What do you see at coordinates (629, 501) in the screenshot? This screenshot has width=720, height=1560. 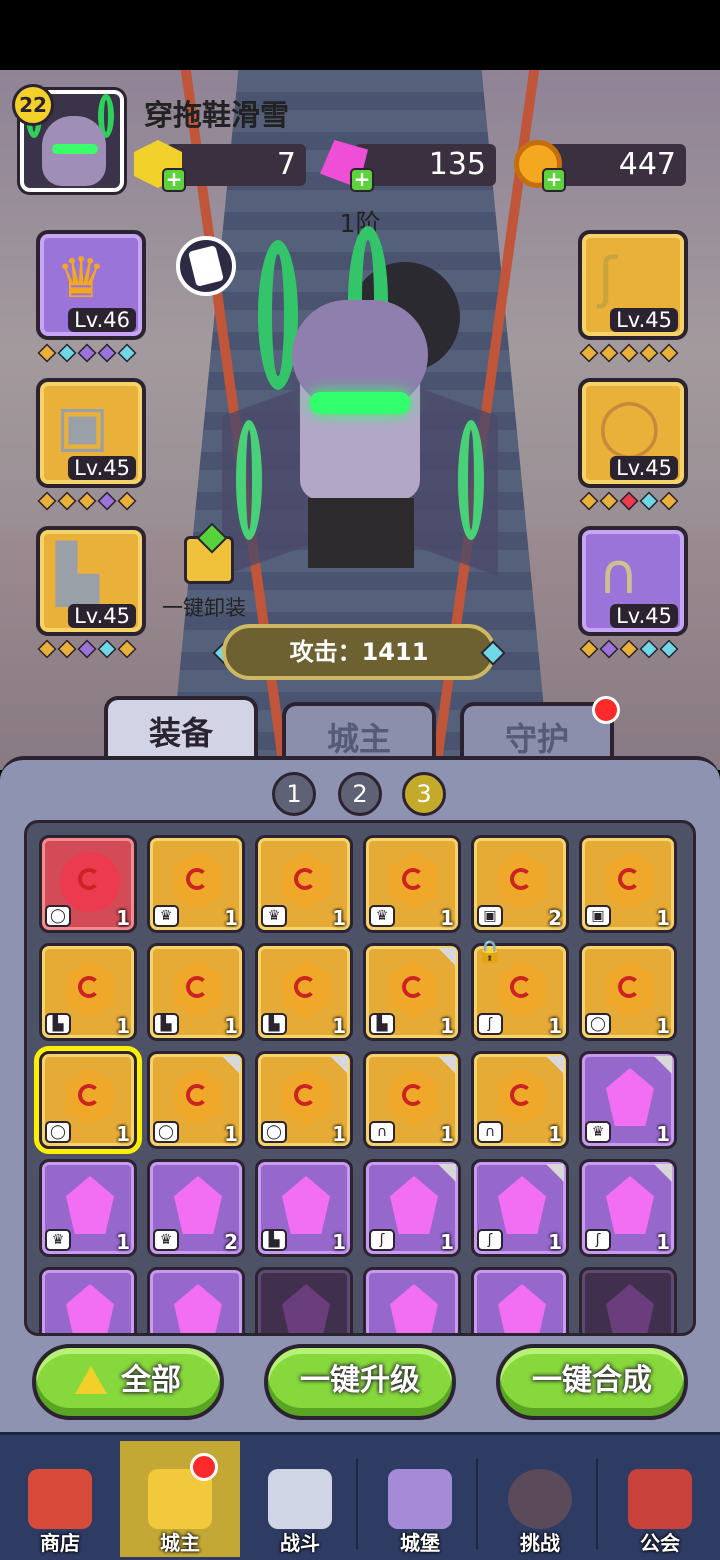 I see `ring-gem-sockets` at bounding box center [629, 501].